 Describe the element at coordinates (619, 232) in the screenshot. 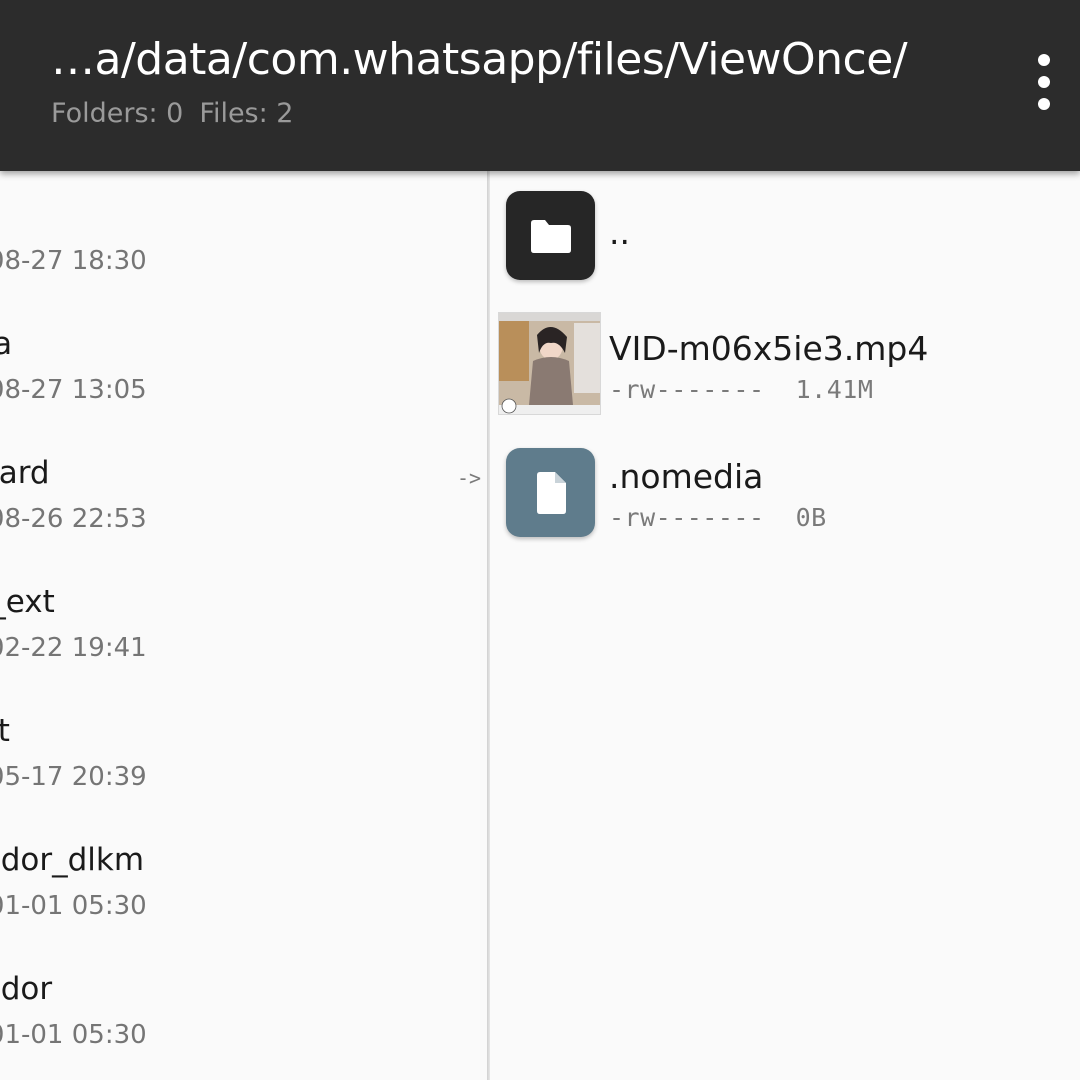

I see `parent-directory-label: ..` at that location.